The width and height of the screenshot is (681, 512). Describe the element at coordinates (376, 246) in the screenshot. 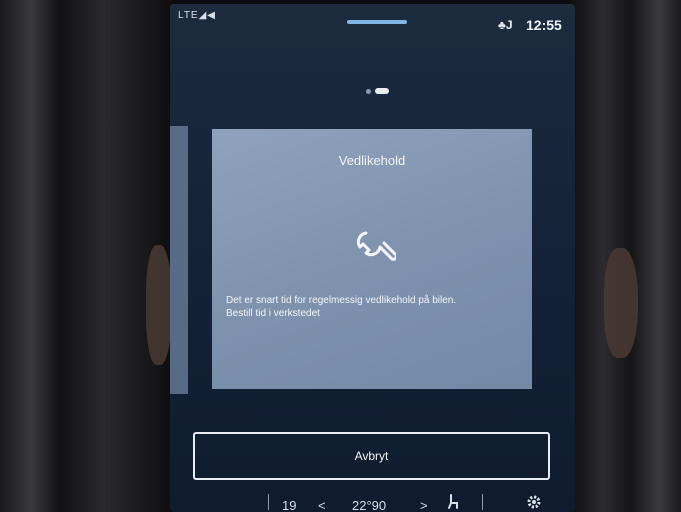

I see `wrench-icon` at that location.